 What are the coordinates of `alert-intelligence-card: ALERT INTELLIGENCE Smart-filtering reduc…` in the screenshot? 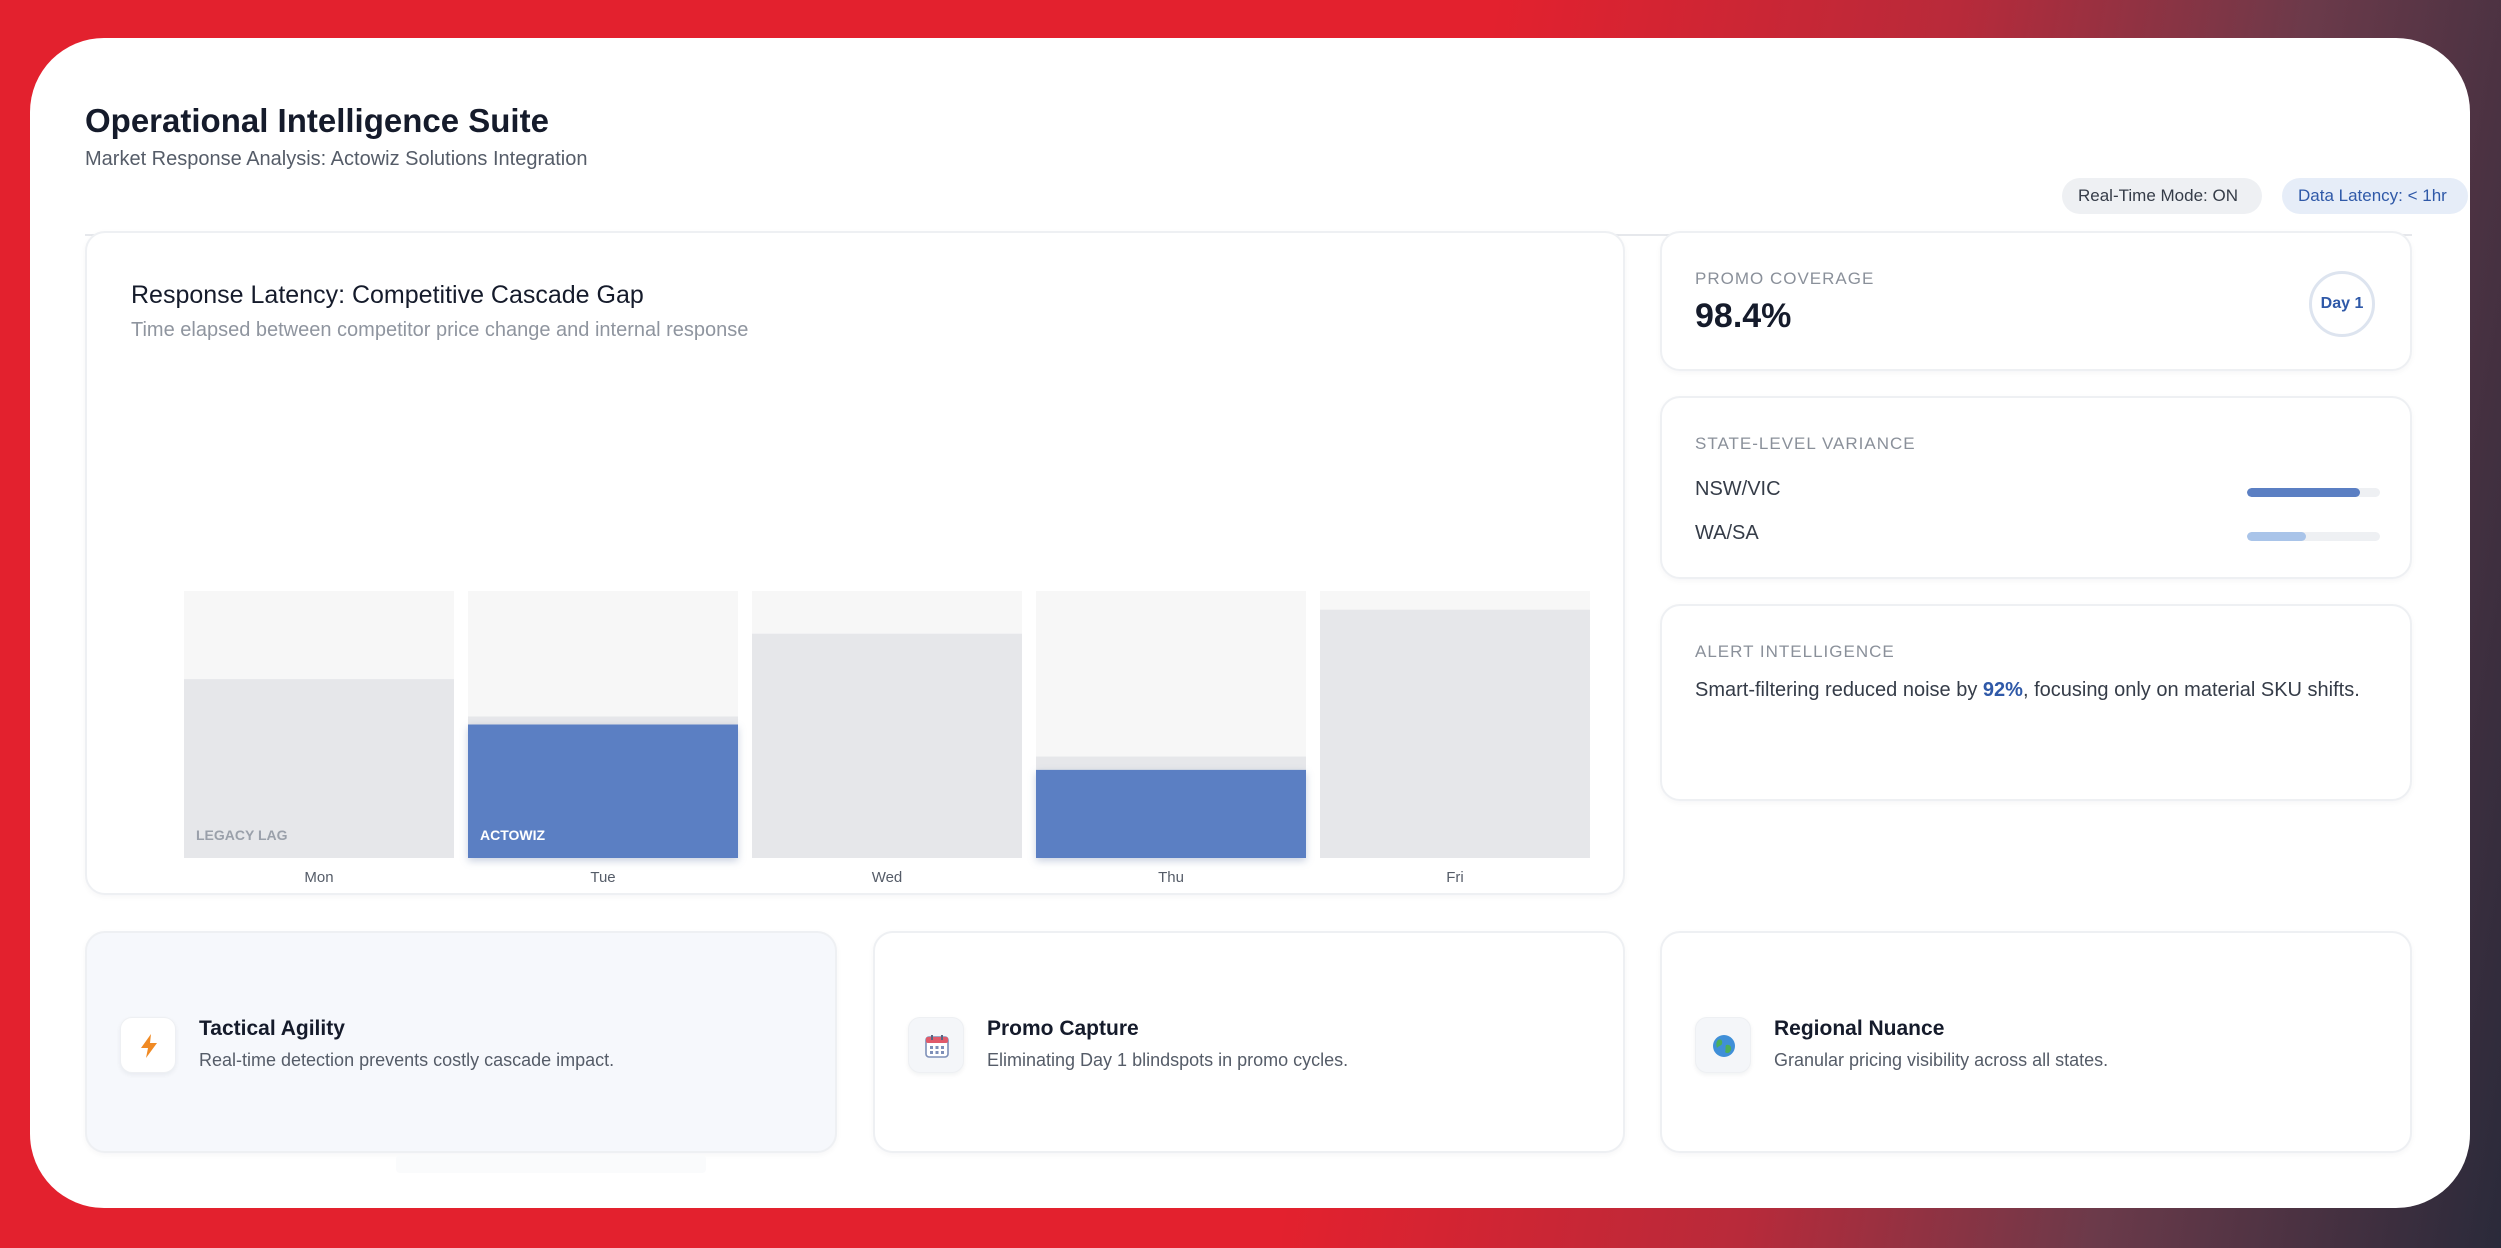 It's located at (2036, 702).